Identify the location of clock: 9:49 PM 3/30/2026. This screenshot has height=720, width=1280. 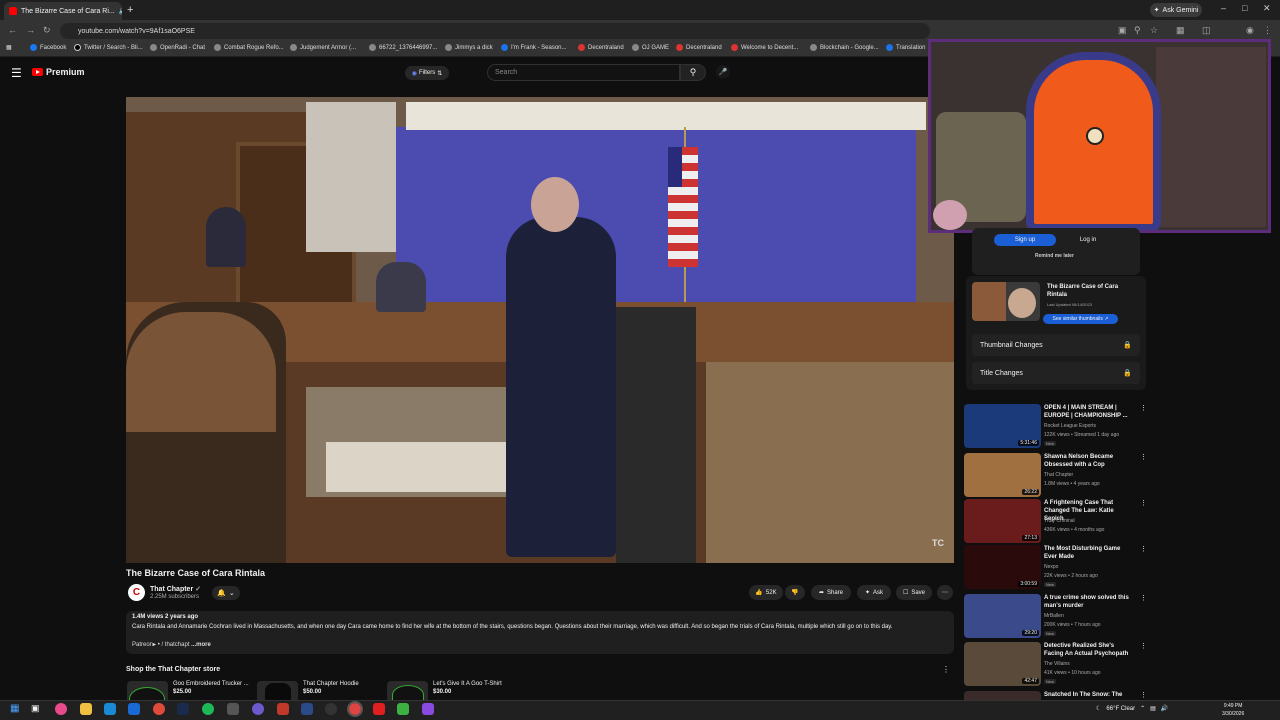
(1233, 710).